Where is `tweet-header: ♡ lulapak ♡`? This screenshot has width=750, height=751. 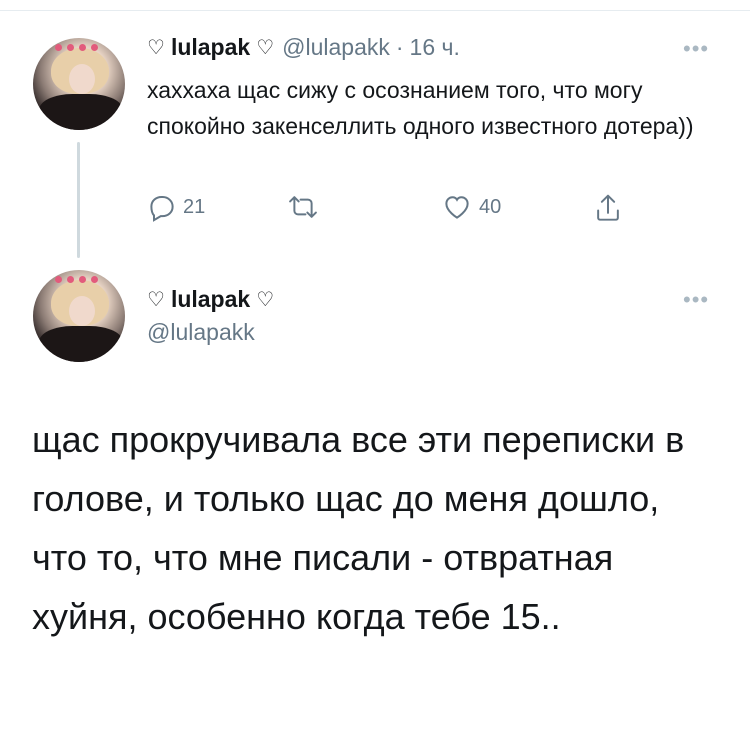
tweet-header: ♡ lulapak ♡ is located at coordinates (210, 299).